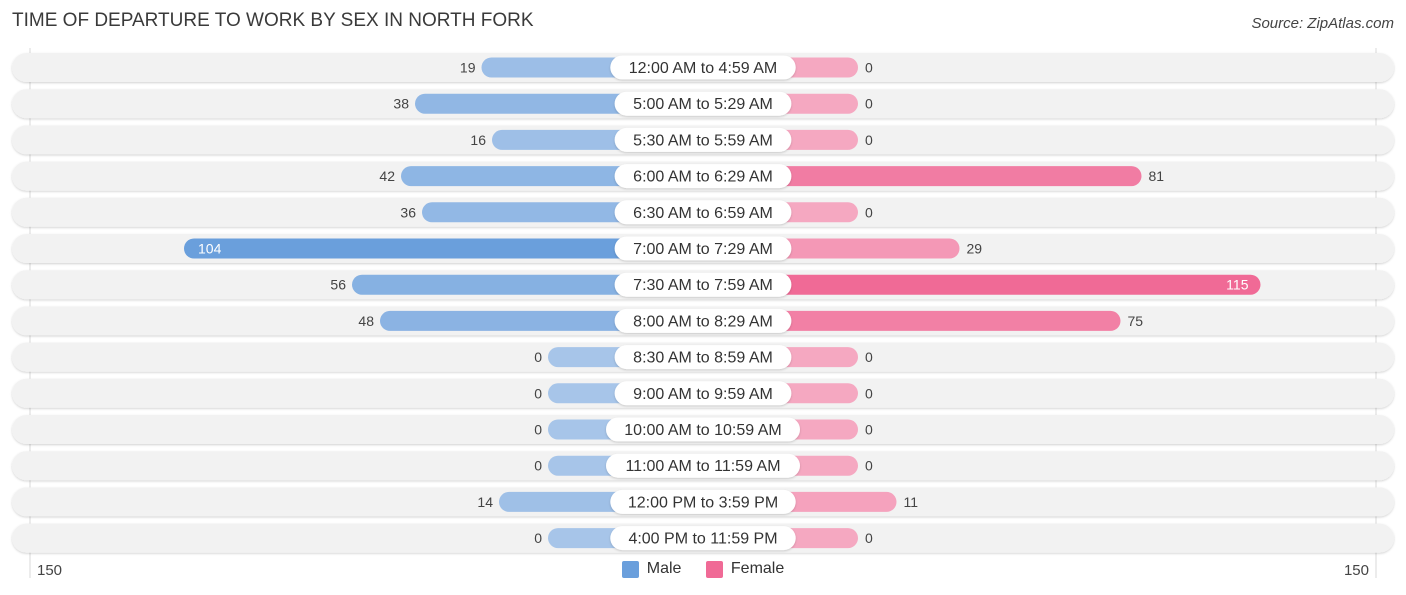 The height and width of the screenshot is (595, 1406). Describe the element at coordinates (703, 571) in the screenshot. I see `legend: Male Female` at that location.